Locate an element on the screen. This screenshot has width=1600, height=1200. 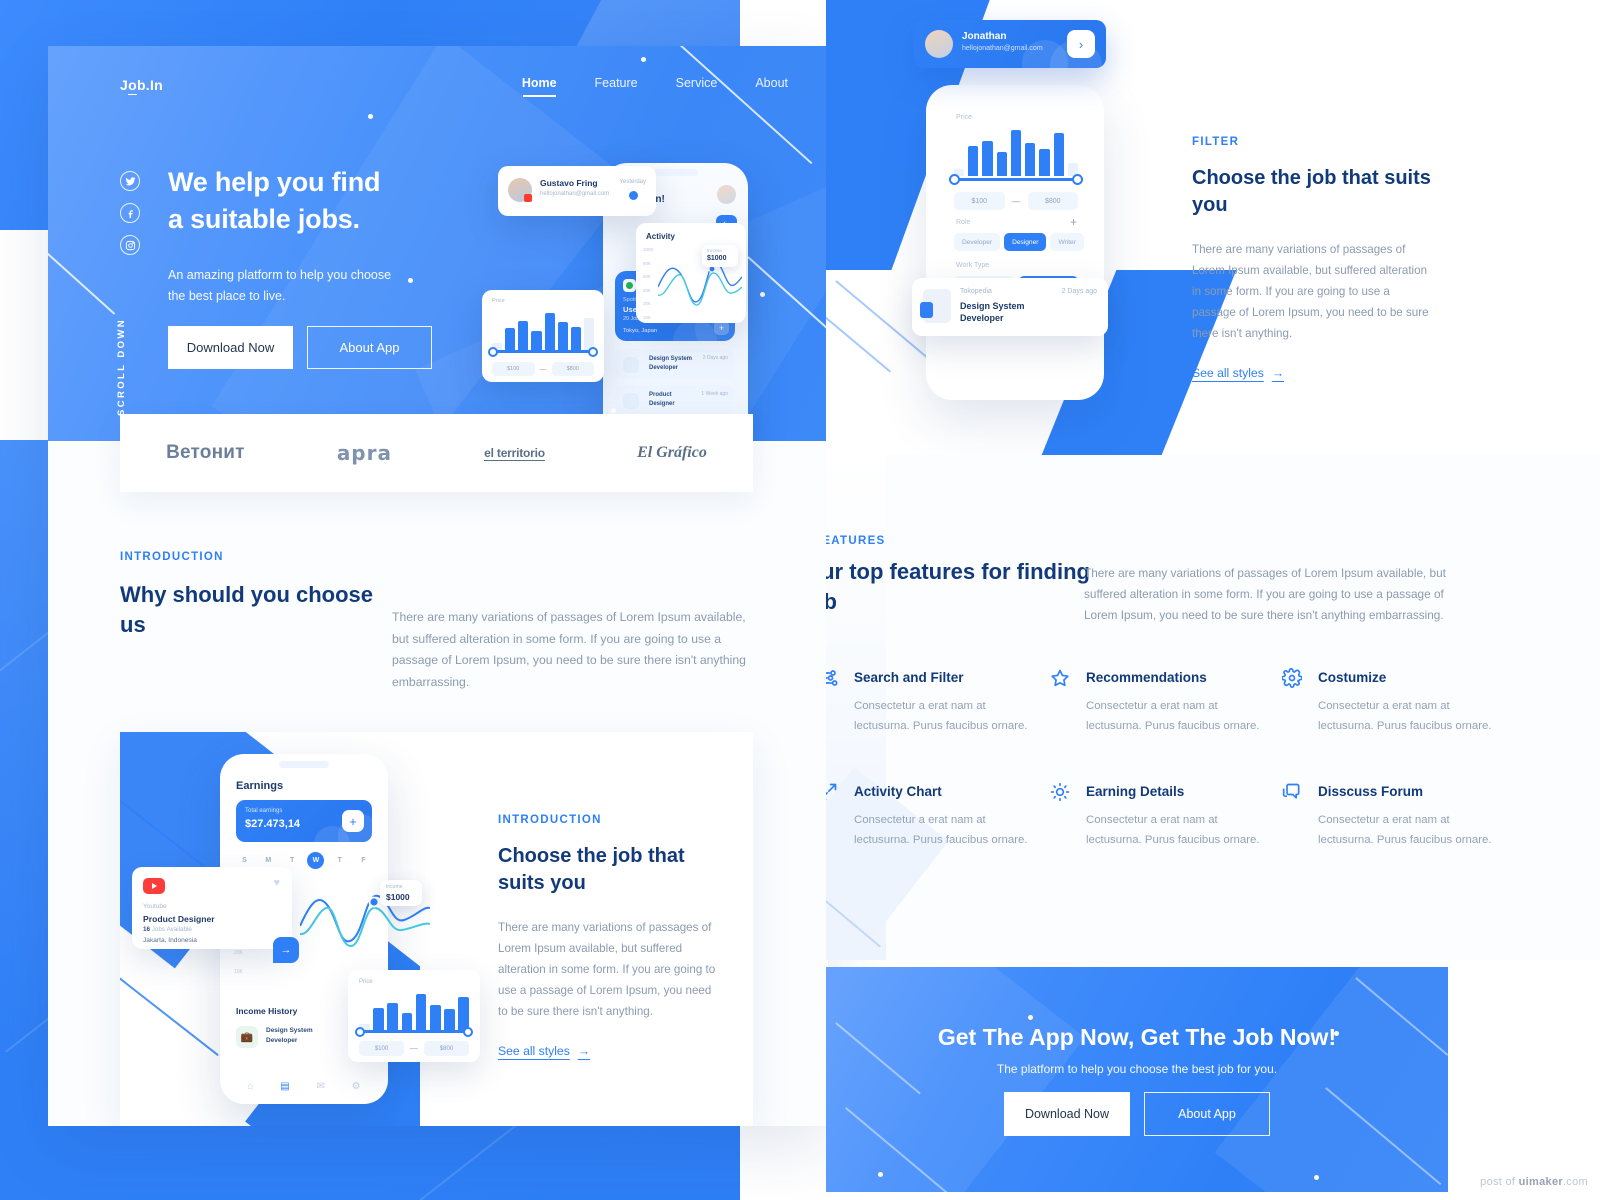
role-chip-developer: Developer is located at coordinates (977, 242).